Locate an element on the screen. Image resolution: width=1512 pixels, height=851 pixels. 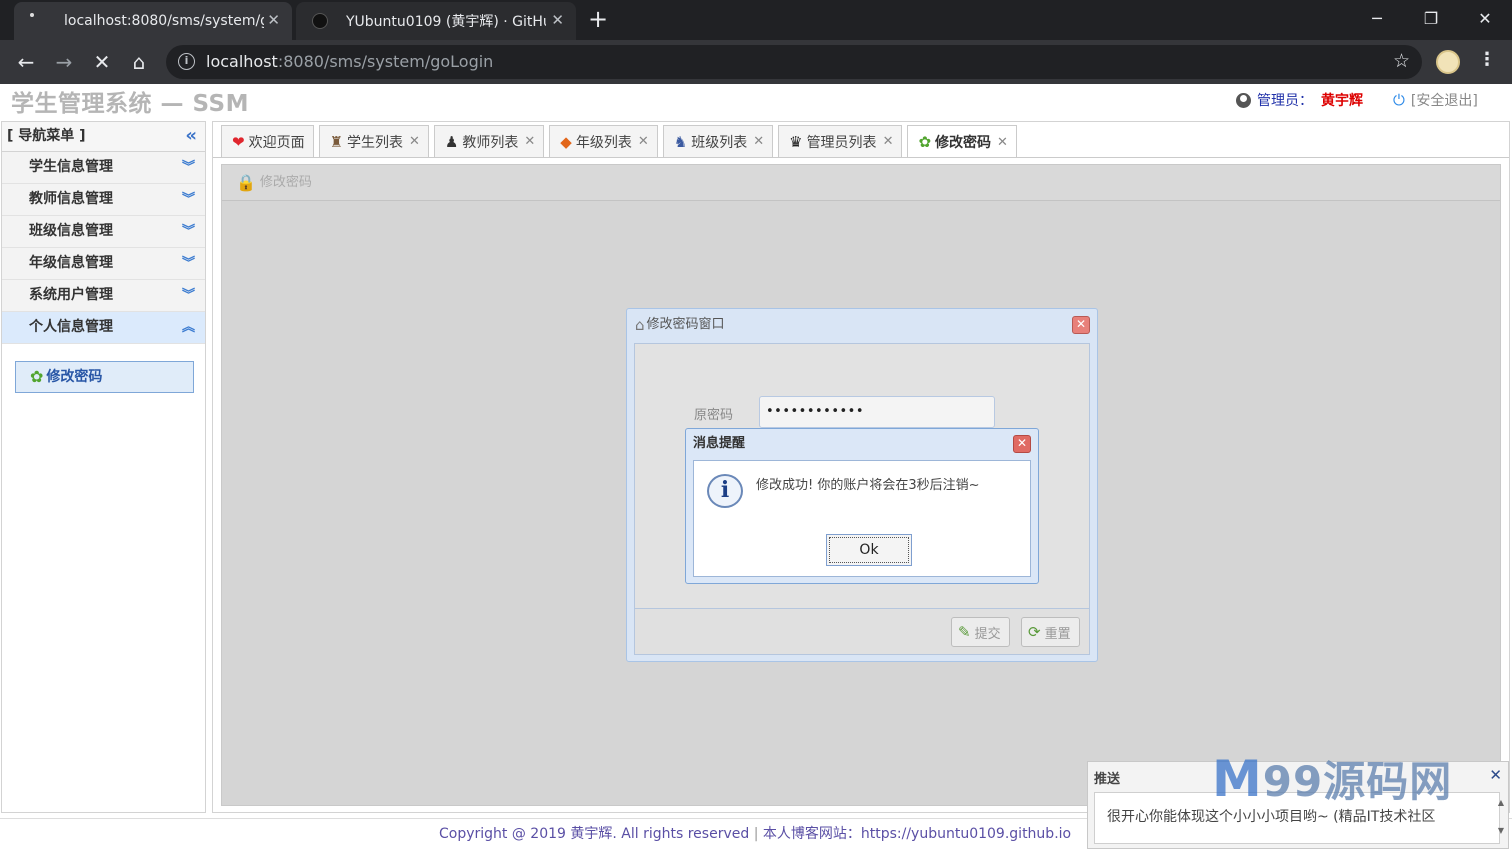
blog-link: 本人博客网站：https://yubuntu0109.github.io is located at coordinates (917, 834).